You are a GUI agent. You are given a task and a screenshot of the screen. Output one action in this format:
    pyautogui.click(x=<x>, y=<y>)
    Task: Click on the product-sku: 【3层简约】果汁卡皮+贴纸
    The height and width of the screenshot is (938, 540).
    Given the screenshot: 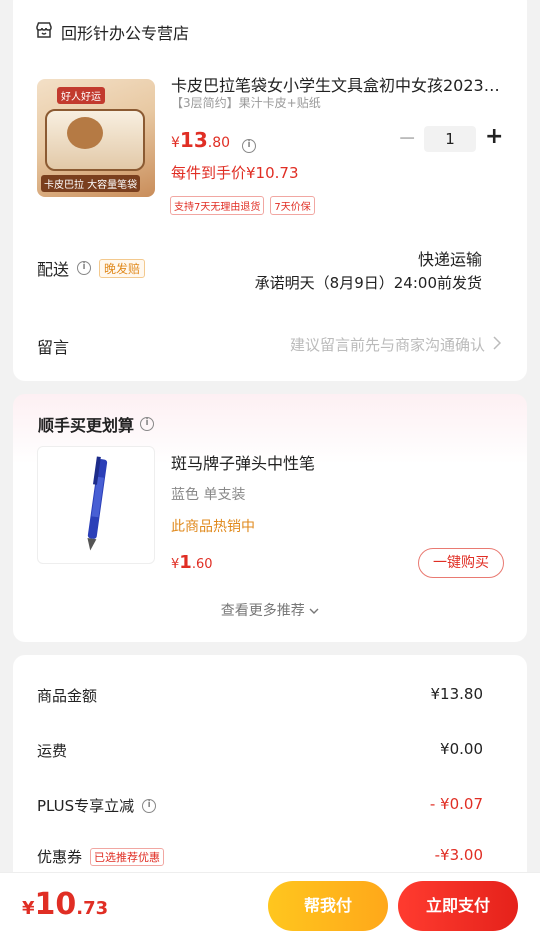 What is the action you would take?
    pyautogui.click(x=246, y=102)
    